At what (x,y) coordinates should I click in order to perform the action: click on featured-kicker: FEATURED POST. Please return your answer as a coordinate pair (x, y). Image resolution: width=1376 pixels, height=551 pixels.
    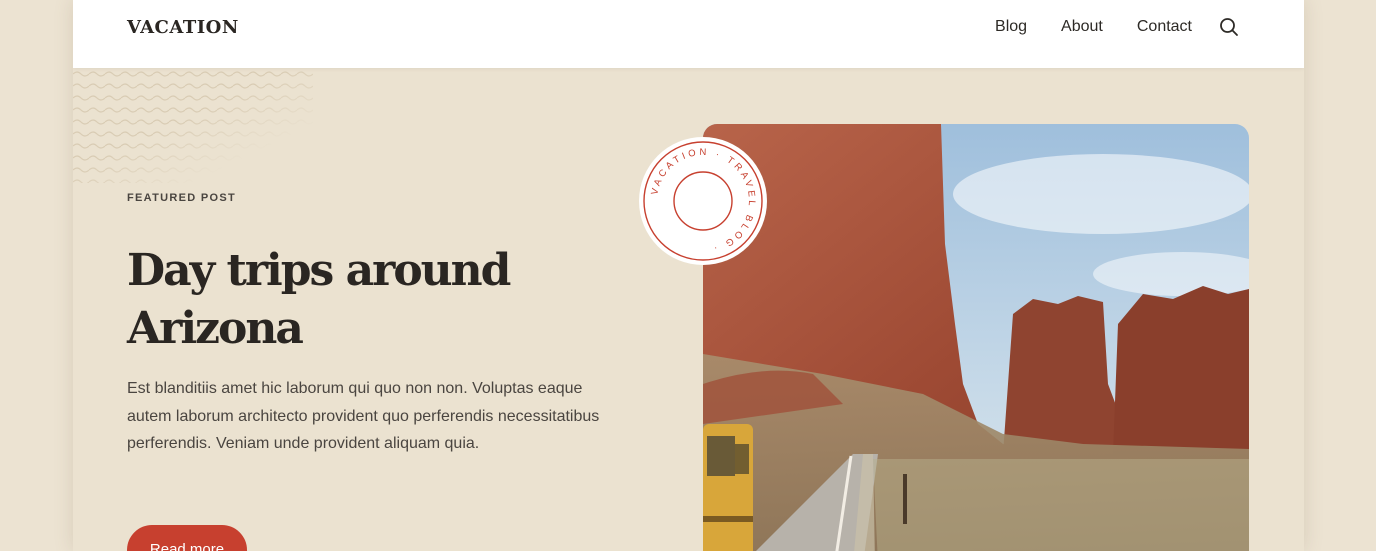
    Looking at the image, I should click on (181, 198).